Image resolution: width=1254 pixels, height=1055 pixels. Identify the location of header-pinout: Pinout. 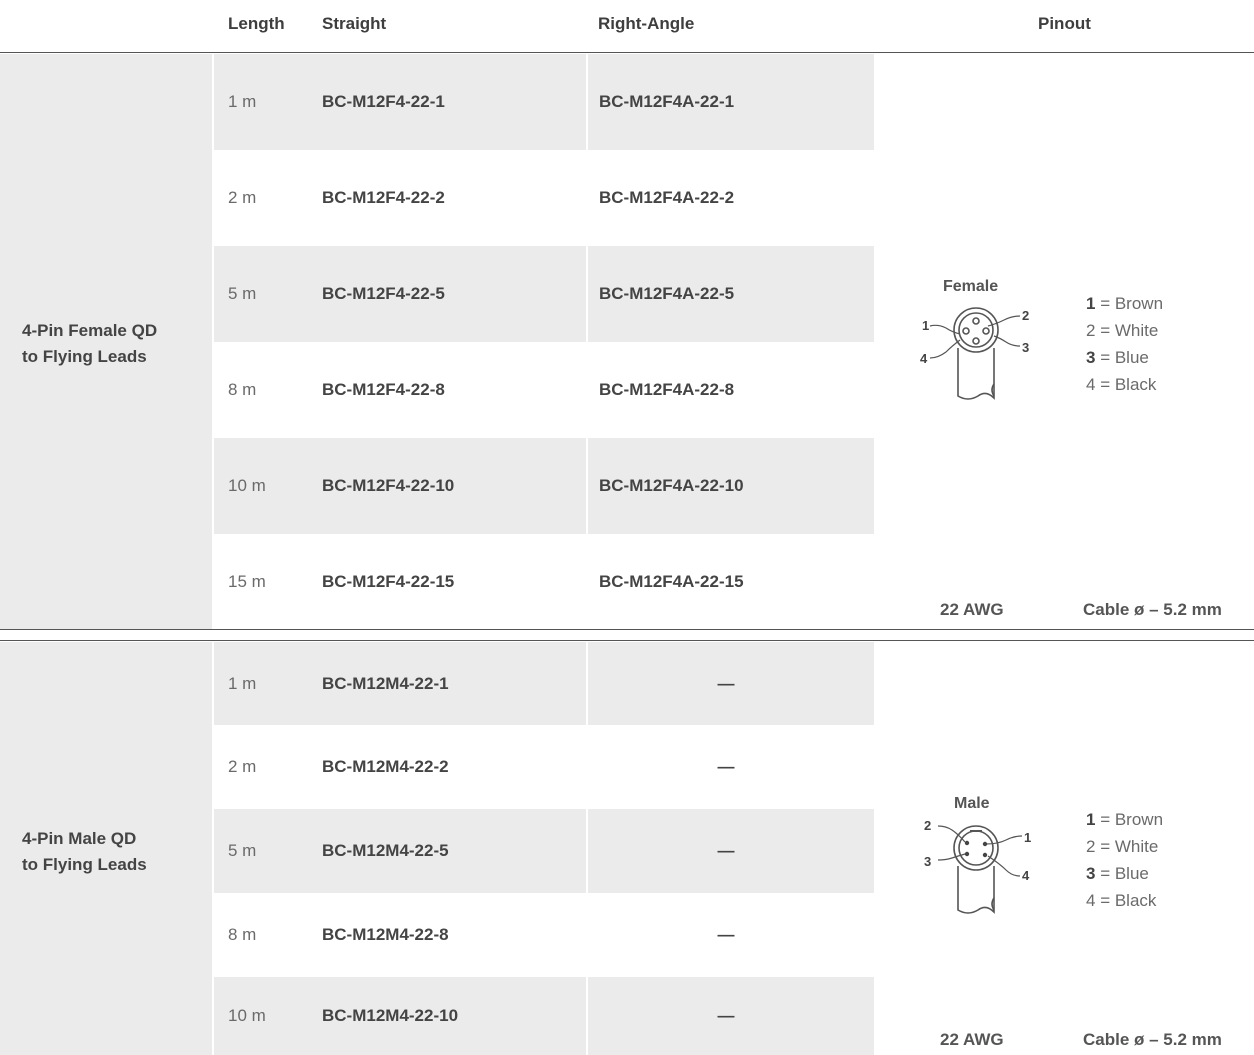
(1064, 23).